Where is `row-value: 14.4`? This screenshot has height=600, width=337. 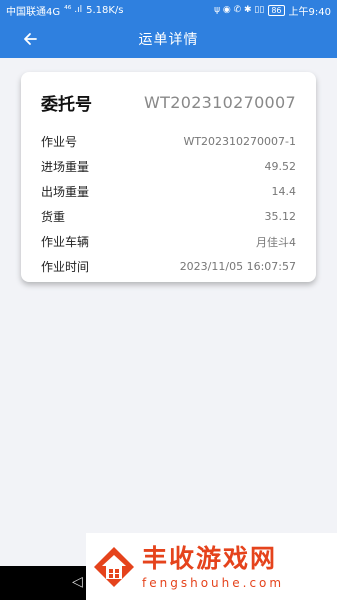 row-value: 14.4 is located at coordinates (284, 191).